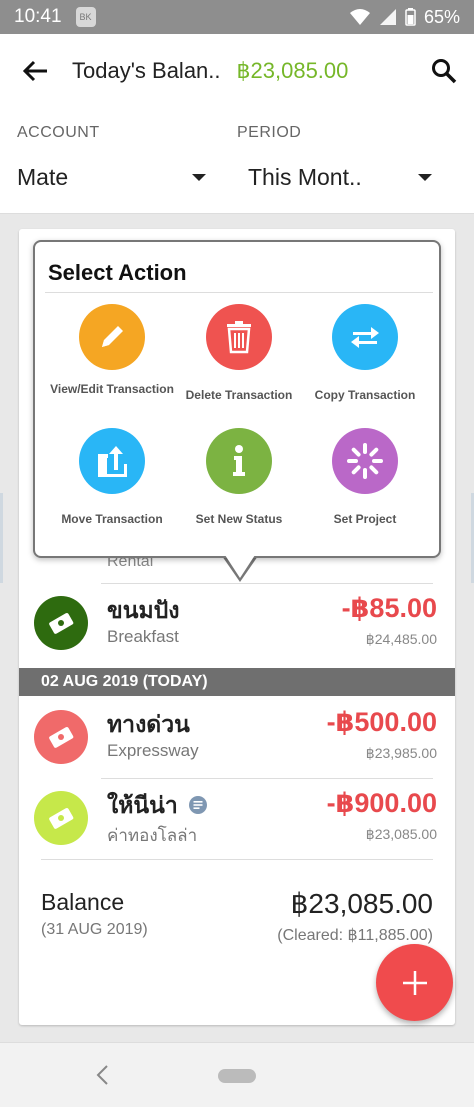  What do you see at coordinates (292, 70) in the screenshot?
I see `header-balance: ฿23,085.00` at bounding box center [292, 70].